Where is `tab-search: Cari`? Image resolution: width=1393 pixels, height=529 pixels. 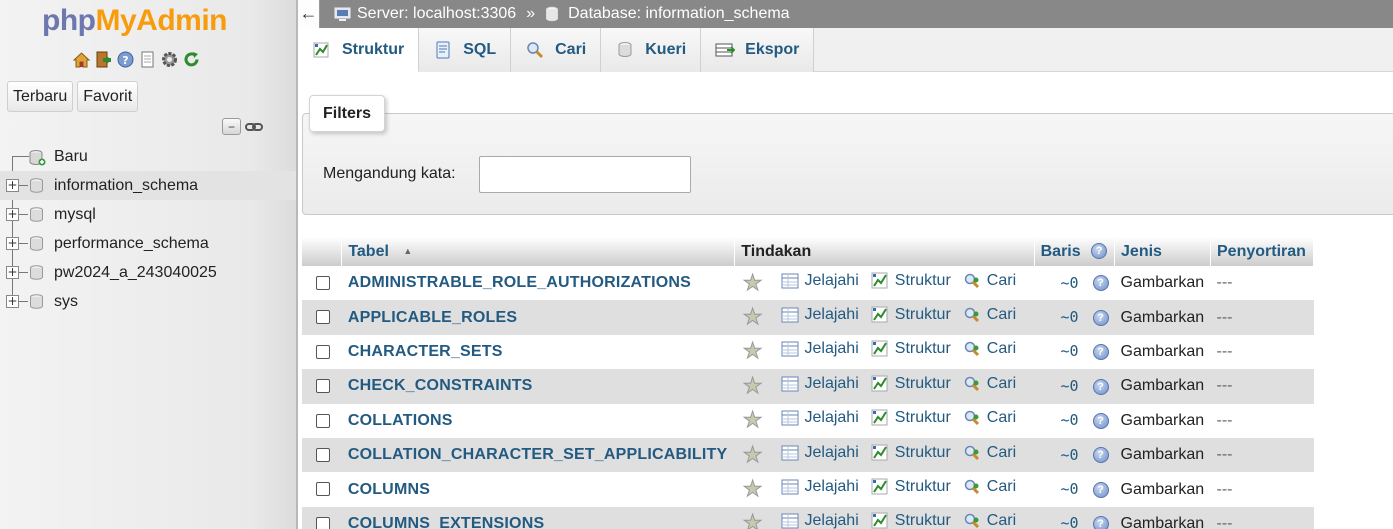
tab-search: Cari is located at coordinates (556, 50).